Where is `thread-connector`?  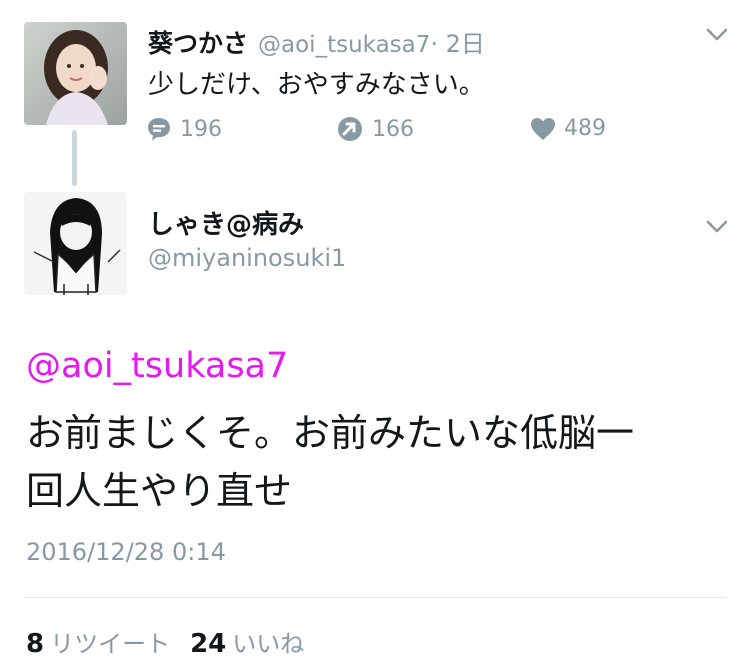 thread-connector is located at coordinates (74, 158).